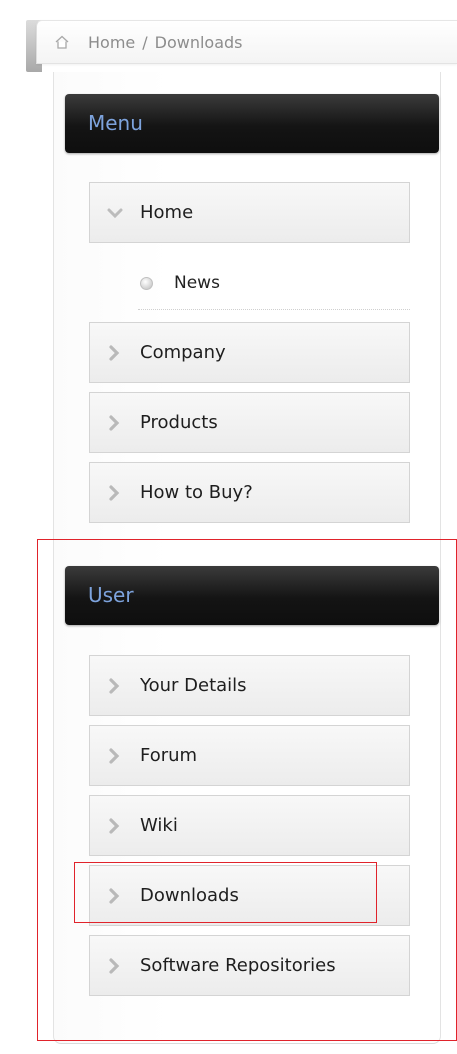  What do you see at coordinates (183, 352) in the screenshot?
I see `menu-item-label: Company` at bounding box center [183, 352].